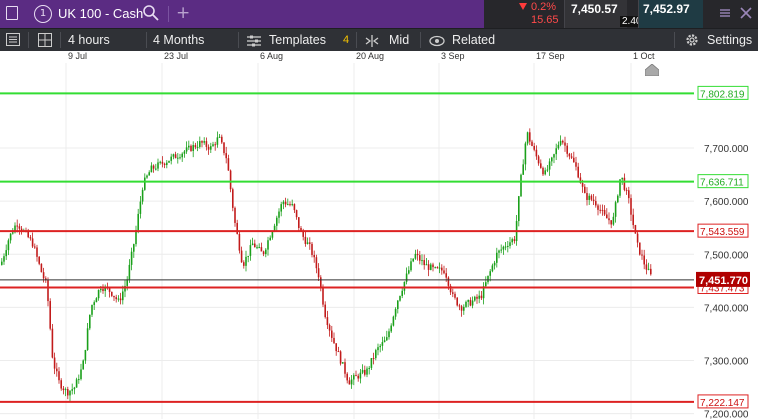  What do you see at coordinates (297, 40) in the screenshot?
I see `templates-button: Templates` at bounding box center [297, 40].